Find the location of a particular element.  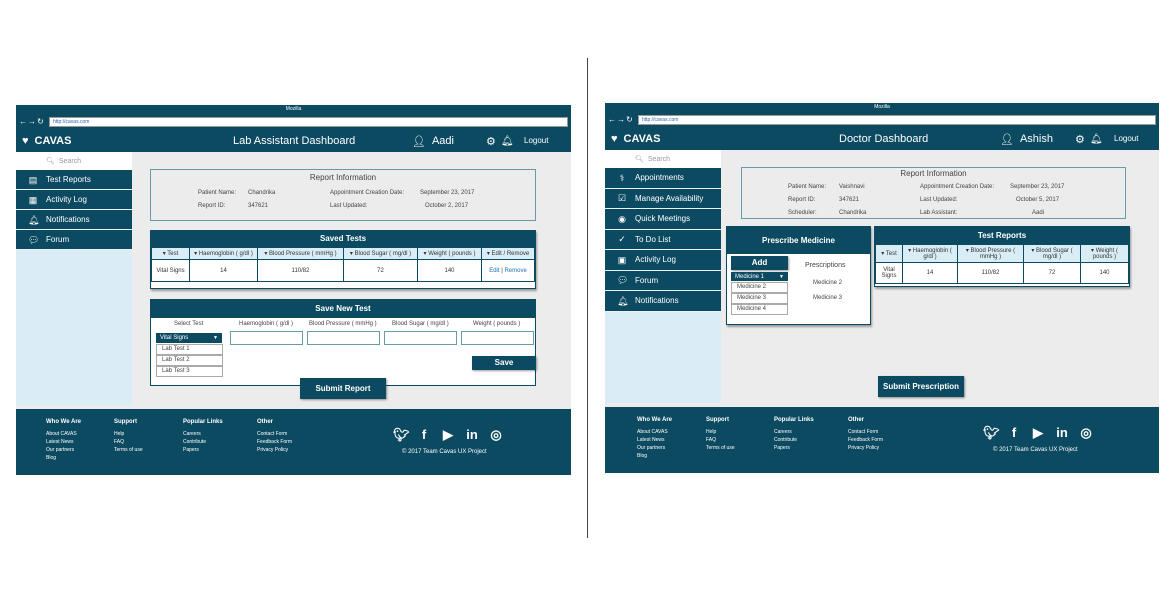

user-profile: 👤︎ Ashish is located at coordinates (1026, 139).